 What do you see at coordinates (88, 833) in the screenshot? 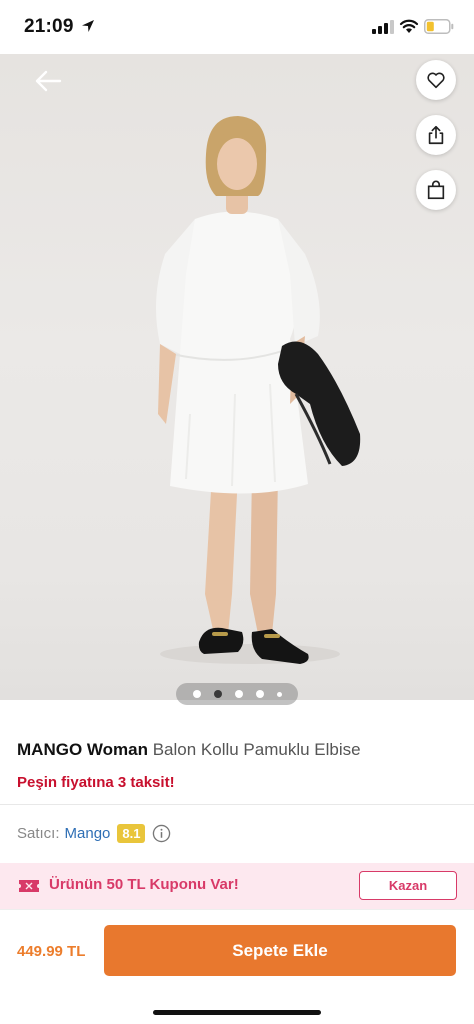
I see `seller-link: Mango` at bounding box center [88, 833].